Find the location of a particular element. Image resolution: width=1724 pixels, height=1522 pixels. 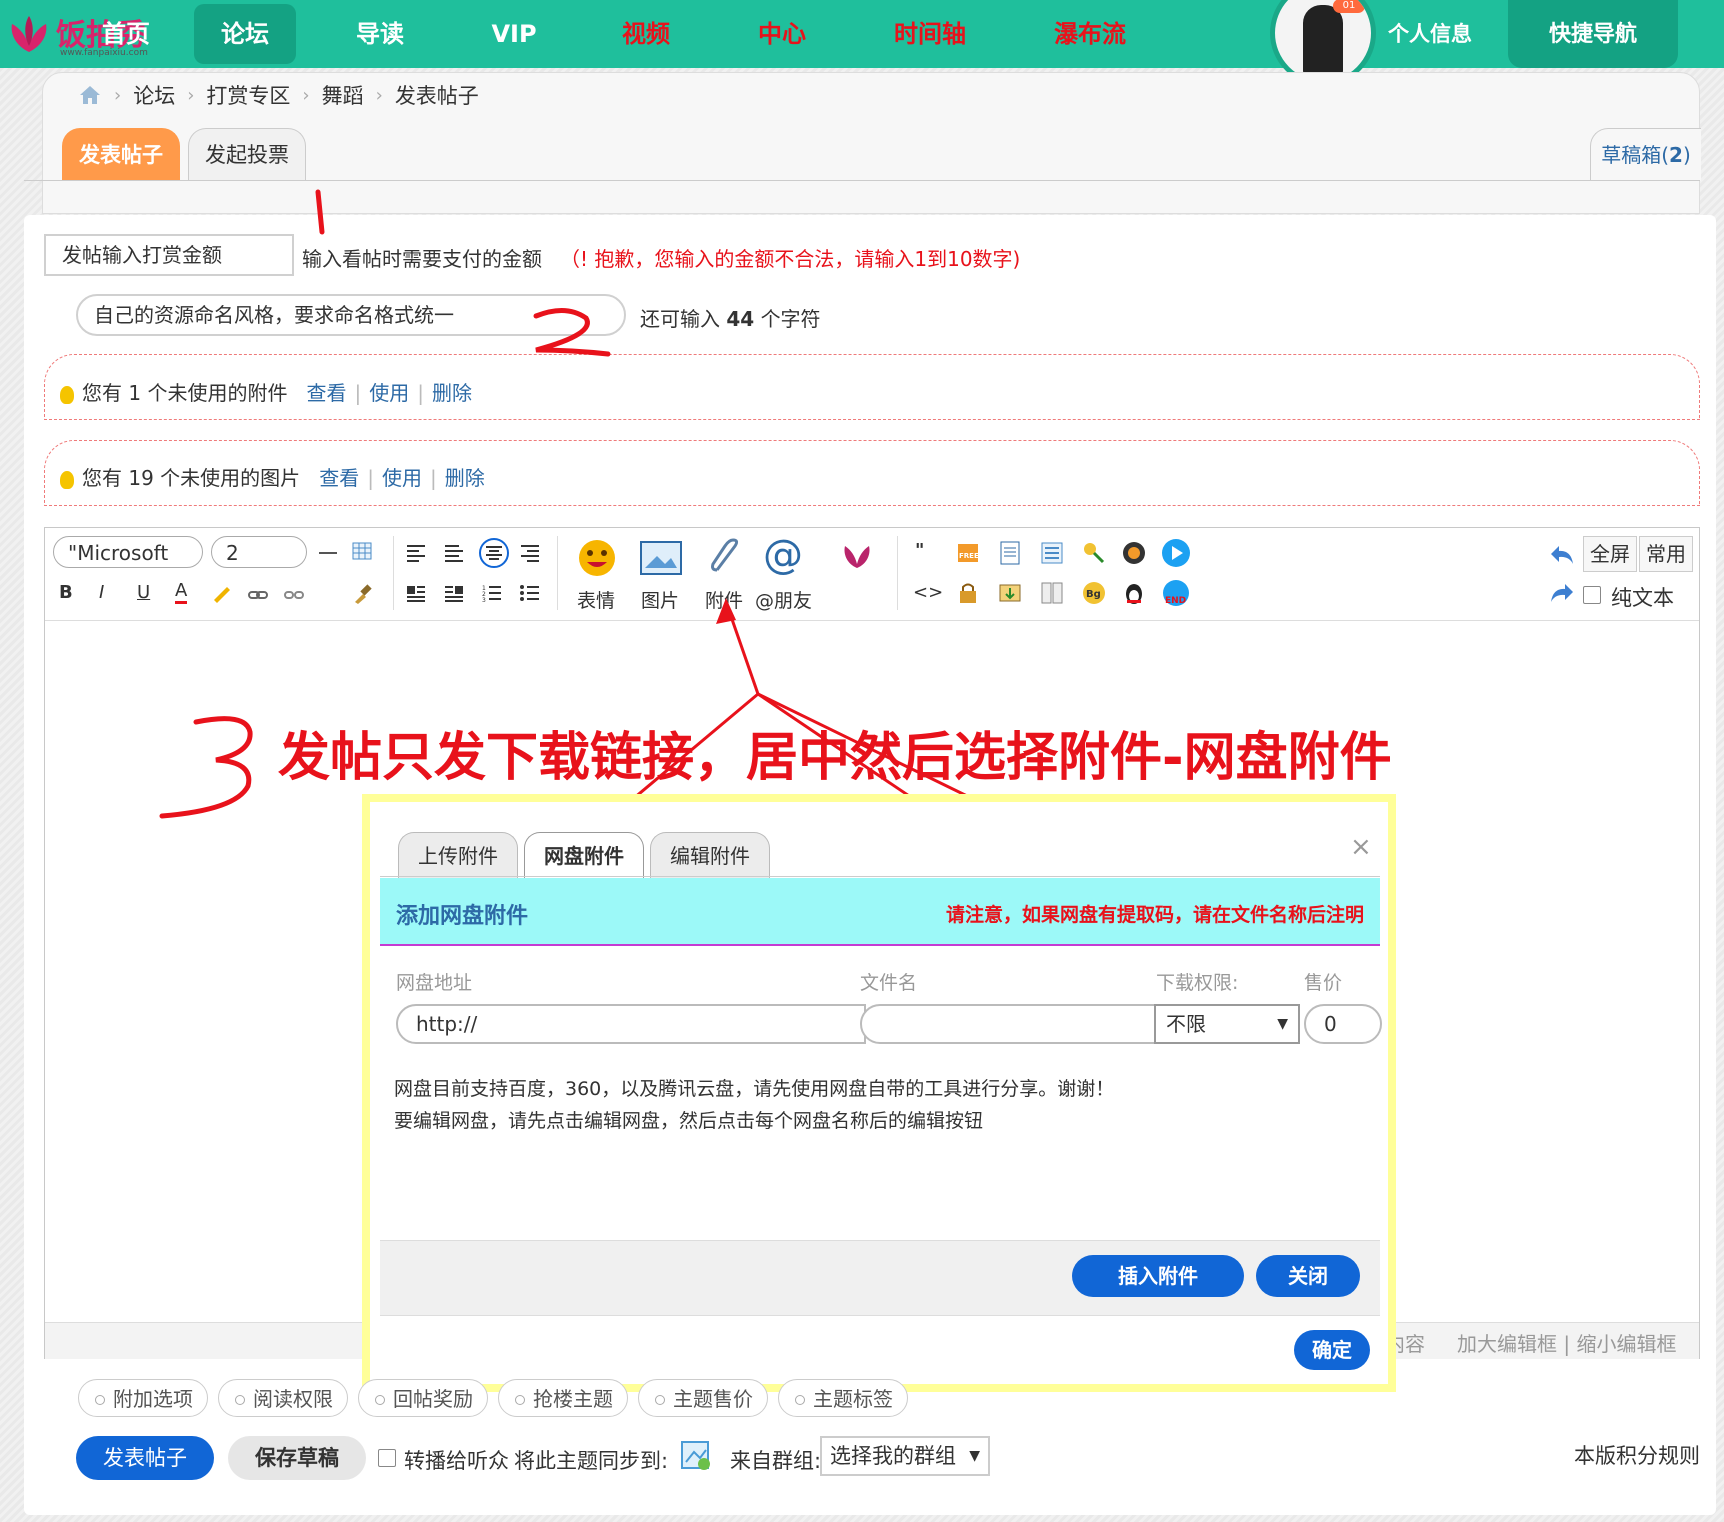

annotation-mark-2-stroke is located at coordinates (572, 332).